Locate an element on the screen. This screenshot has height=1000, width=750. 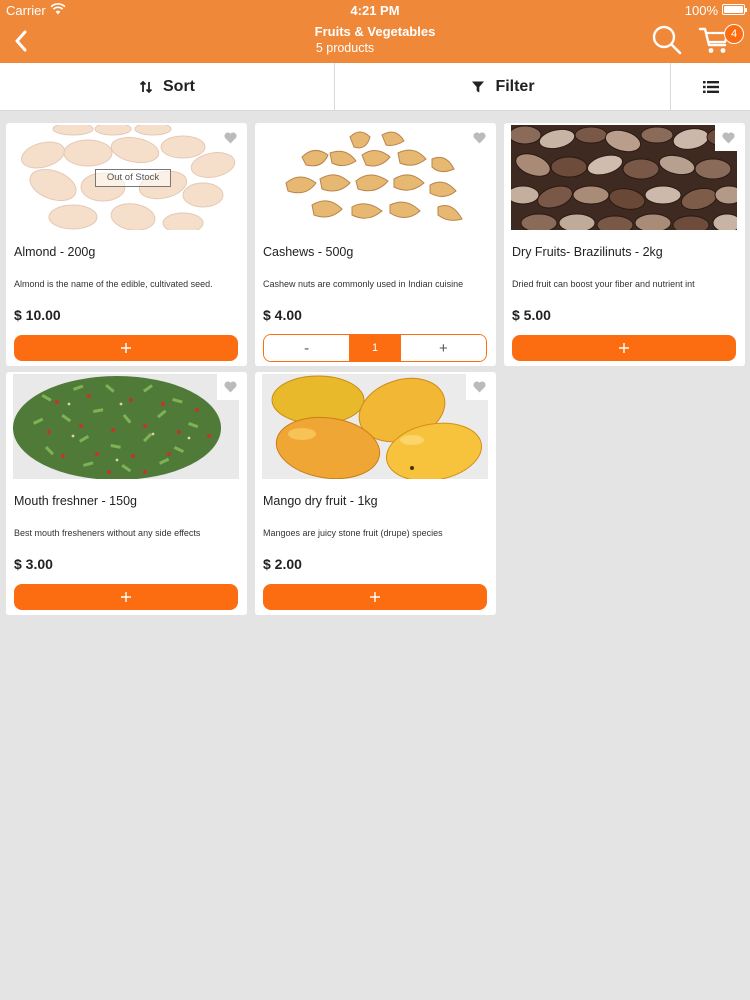
product-price: $ 3.00 is located at coordinates (33, 564).